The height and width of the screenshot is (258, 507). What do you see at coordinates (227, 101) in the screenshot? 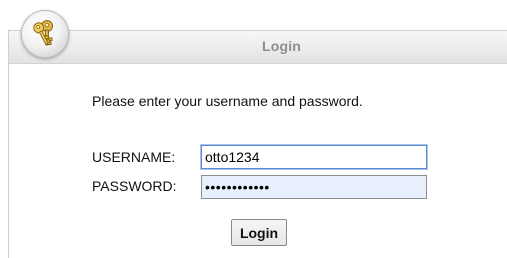
I see `login-instructions: Please enter your username and password.` at bounding box center [227, 101].